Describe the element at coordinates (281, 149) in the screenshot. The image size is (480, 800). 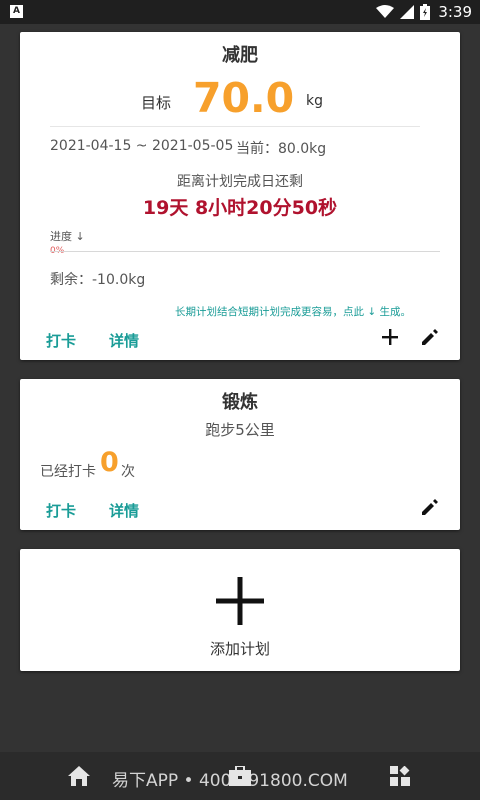
I see `current-weight: 当前：80.0kg` at that location.